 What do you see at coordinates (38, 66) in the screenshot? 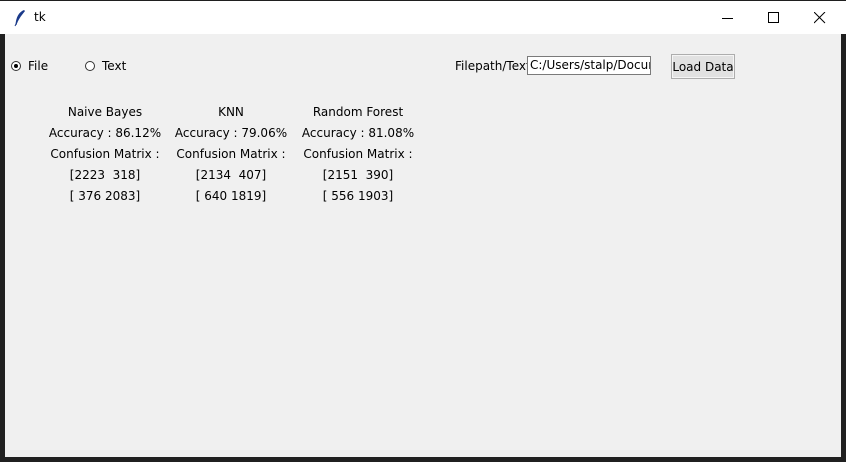
I see `radio-file-label: File` at bounding box center [38, 66].